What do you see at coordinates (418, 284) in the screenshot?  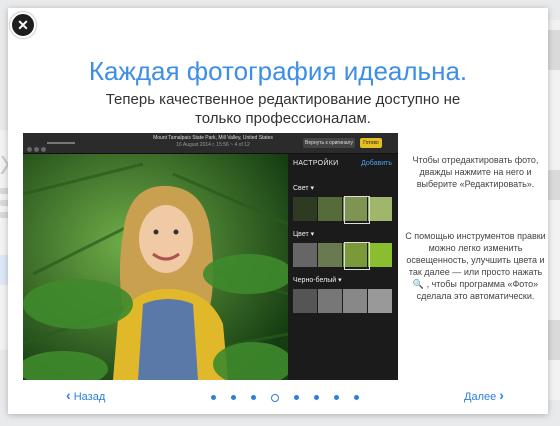 I see `magic-wand-icon: 🔍` at bounding box center [418, 284].